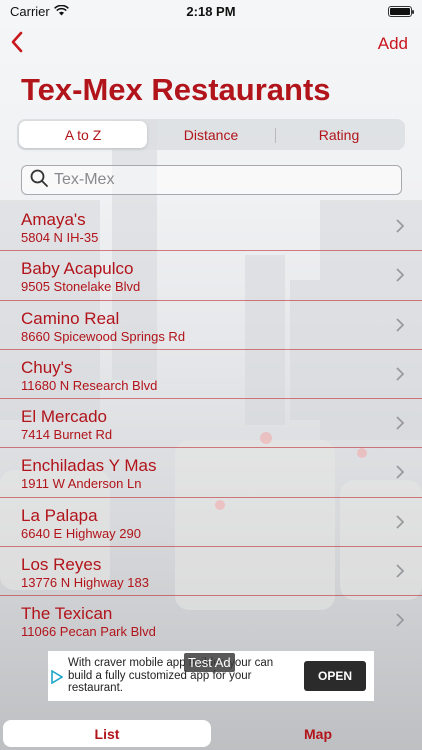 This screenshot has width=422, height=750. Describe the element at coordinates (211, 276) in the screenshot. I see `list-item: Baby Acapulco 9505 Stonelake Blvd` at that location.